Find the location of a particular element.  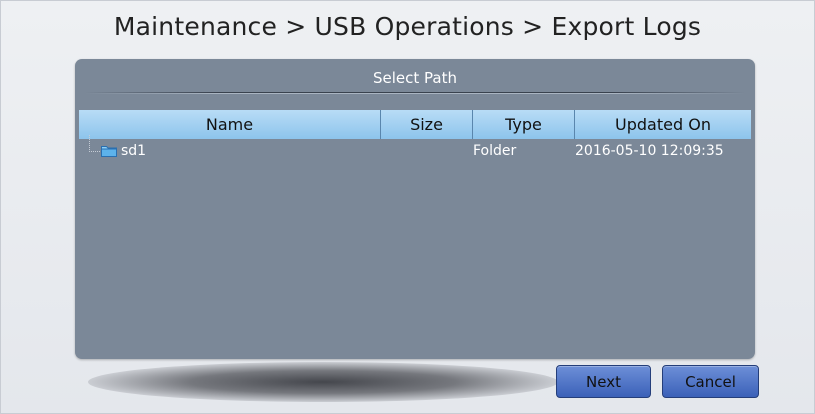

tree-connector is located at coordinates (94, 143).